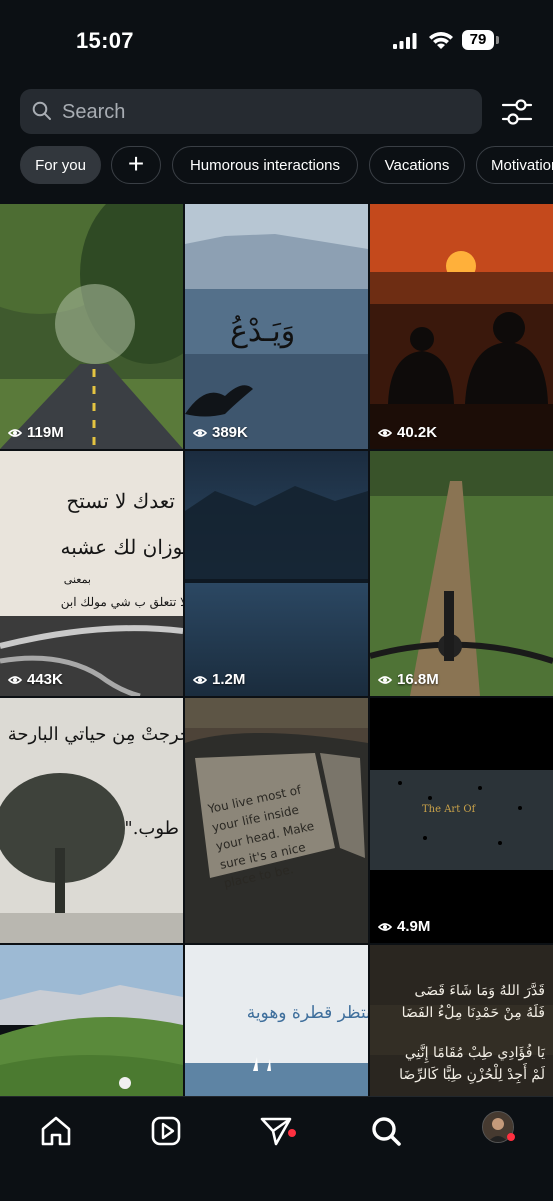 This screenshot has height=1201, width=553. I want to click on cellular-signal-icon, so click(405, 41).